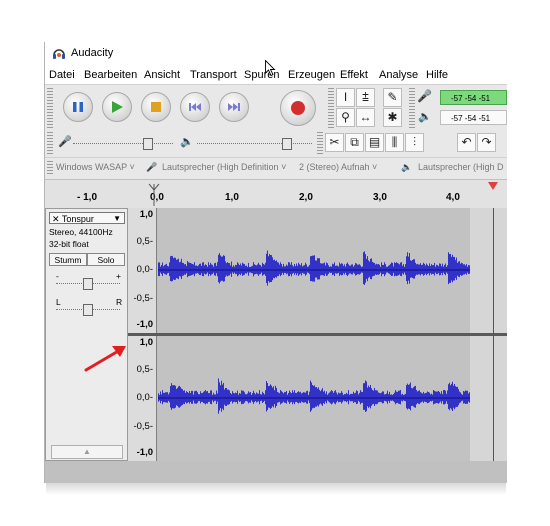 This screenshot has height=526, width=550. I want to click on title-bar: Audacity, so click(276, 54).